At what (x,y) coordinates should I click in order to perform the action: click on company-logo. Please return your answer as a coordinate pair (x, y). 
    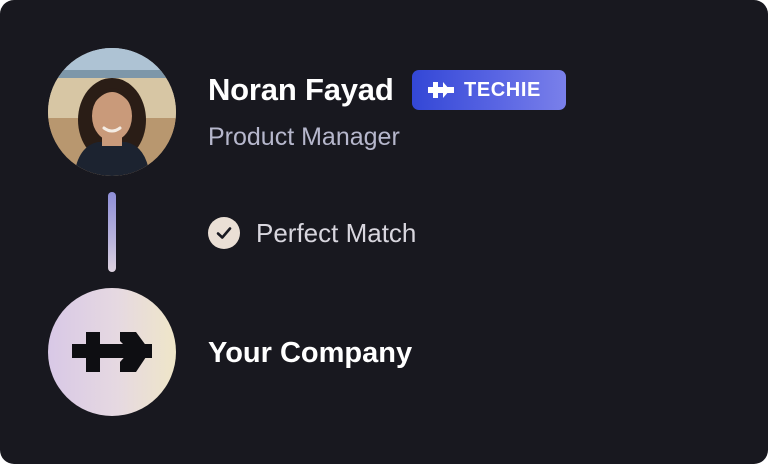
    Looking at the image, I should click on (112, 352).